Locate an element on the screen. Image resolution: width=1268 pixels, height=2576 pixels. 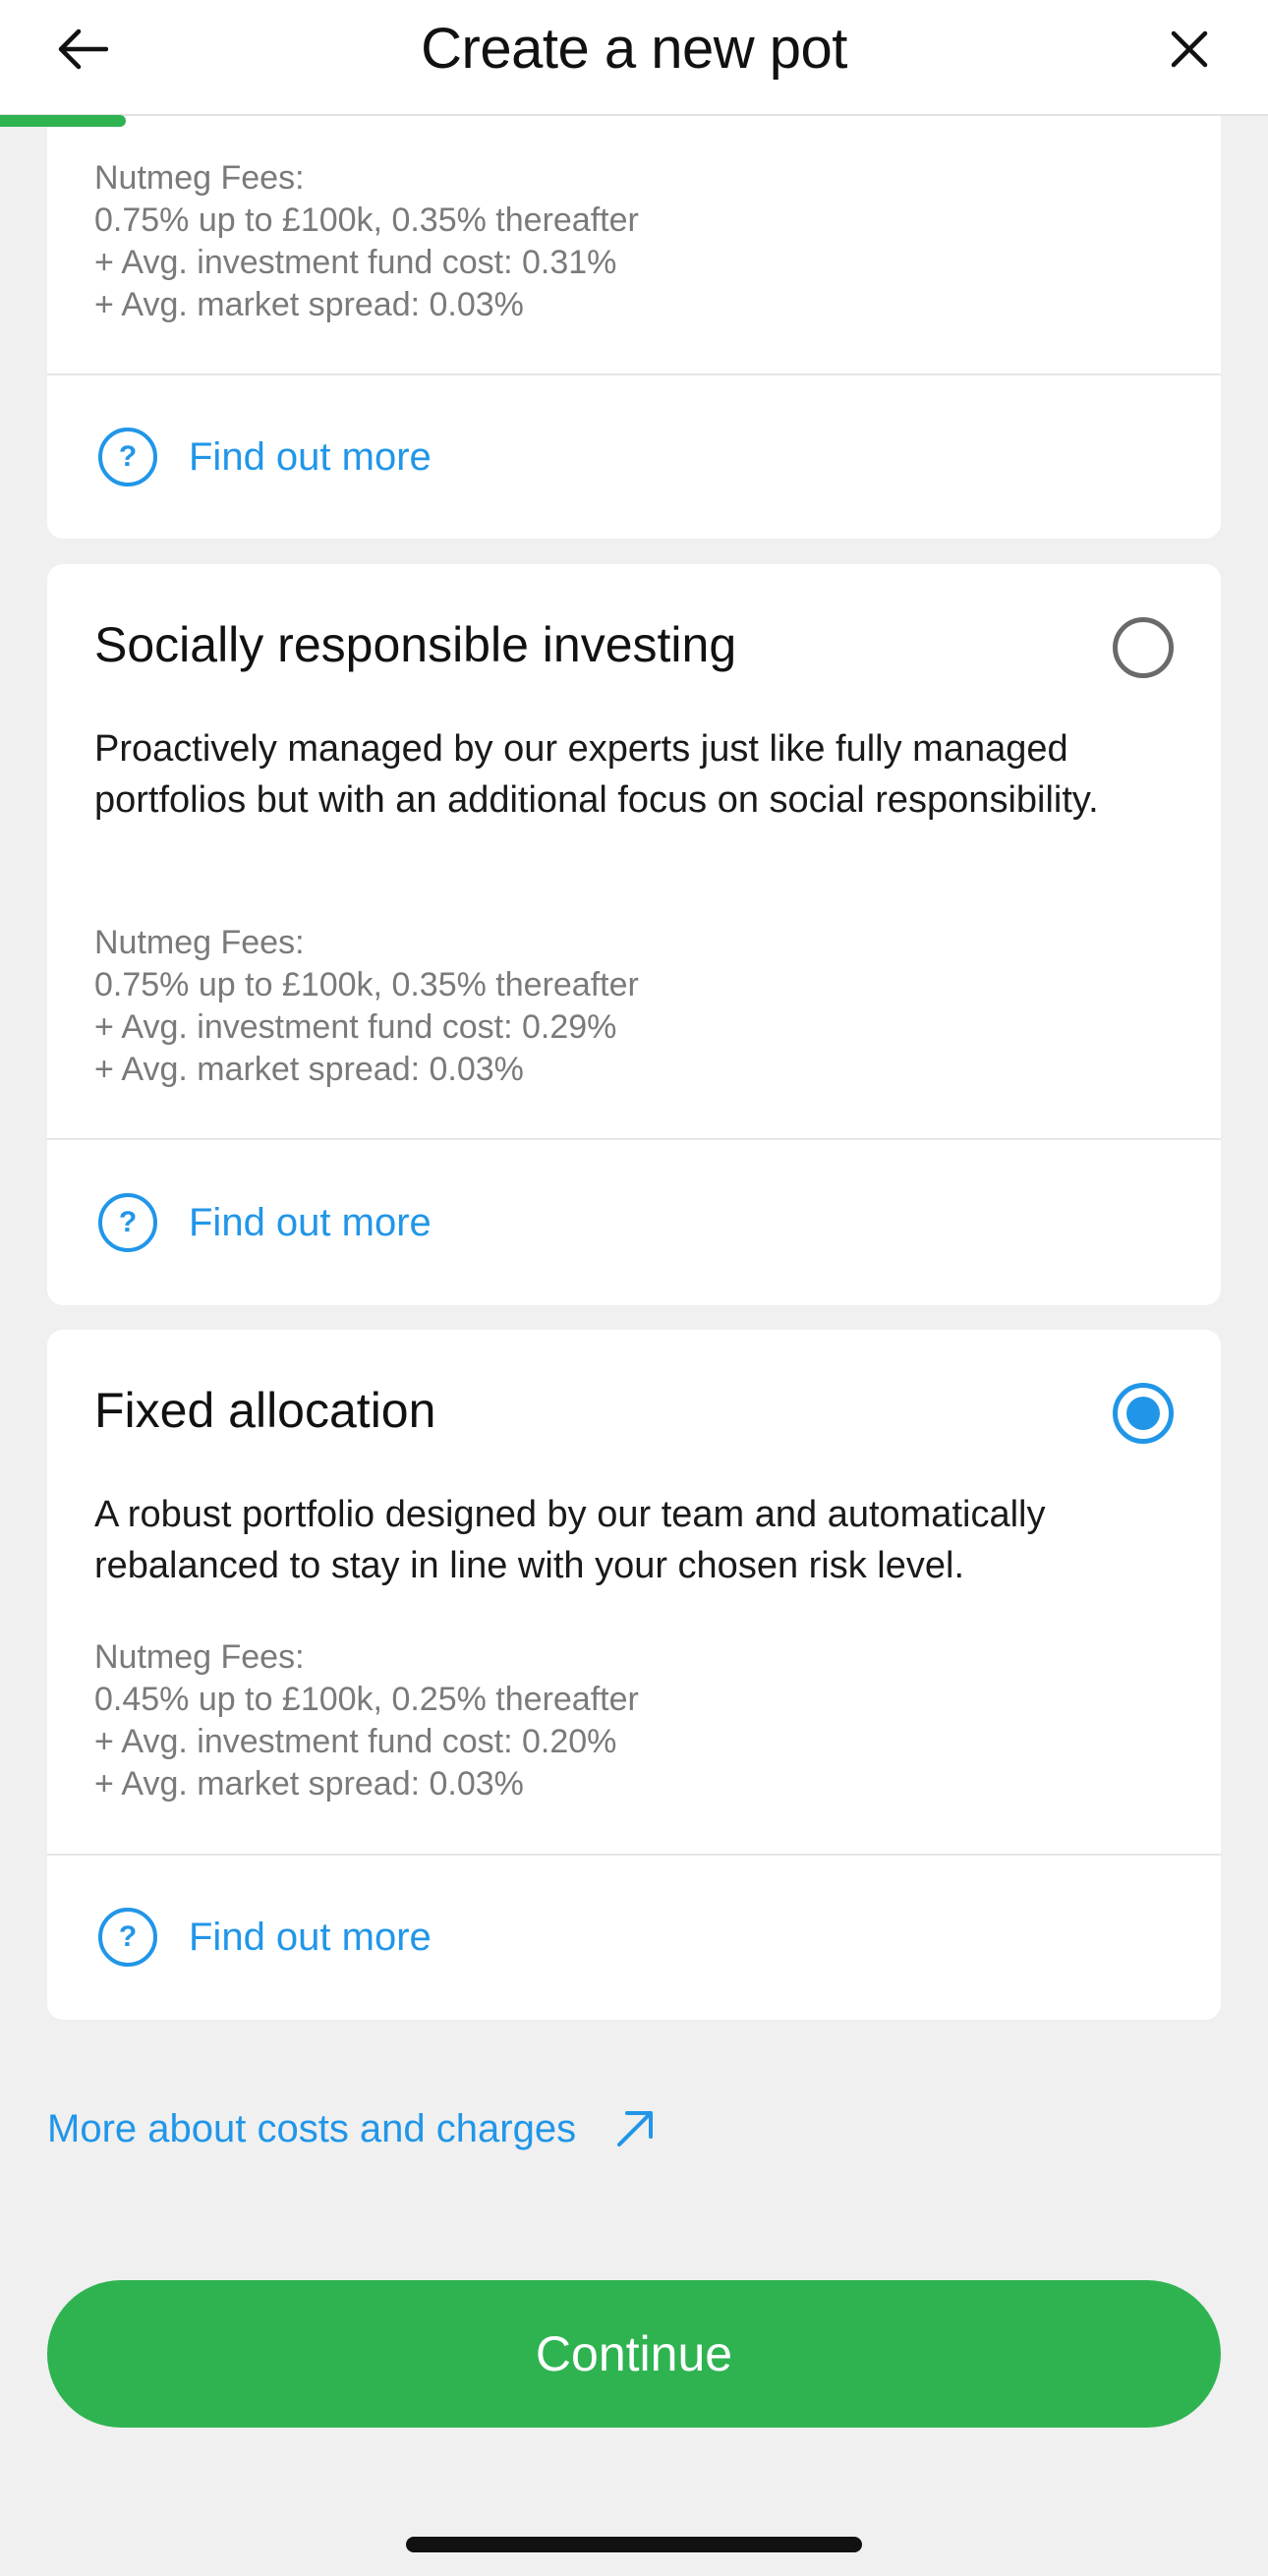
header: Create a new pot is located at coordinates (634, 58).